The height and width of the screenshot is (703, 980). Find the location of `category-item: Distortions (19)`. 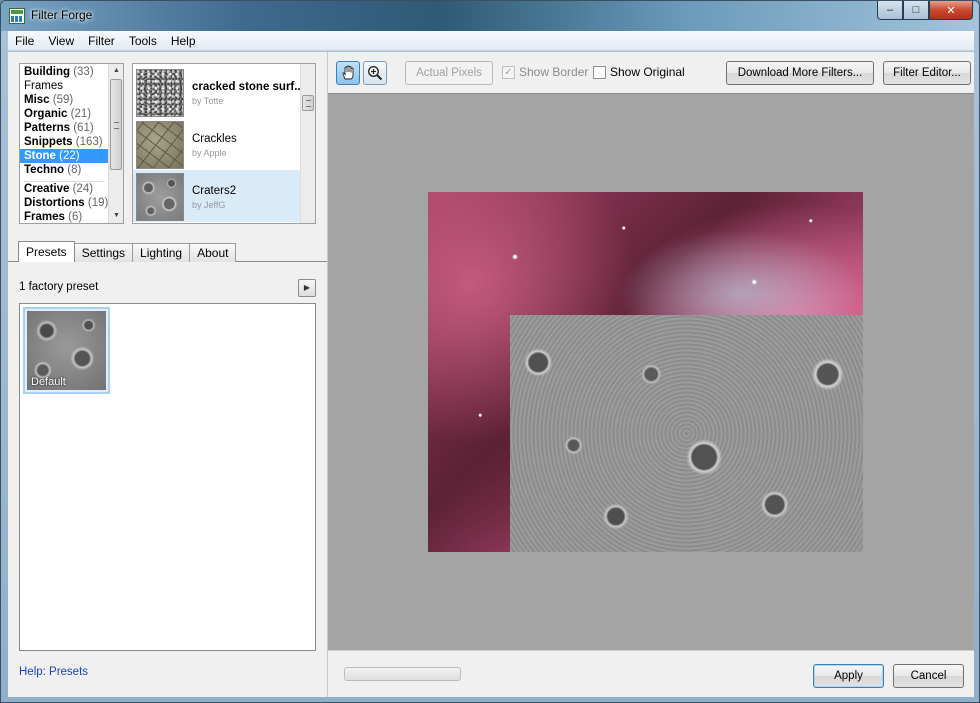

category-item: Distortions (19) is located at coordinates (64, 203).